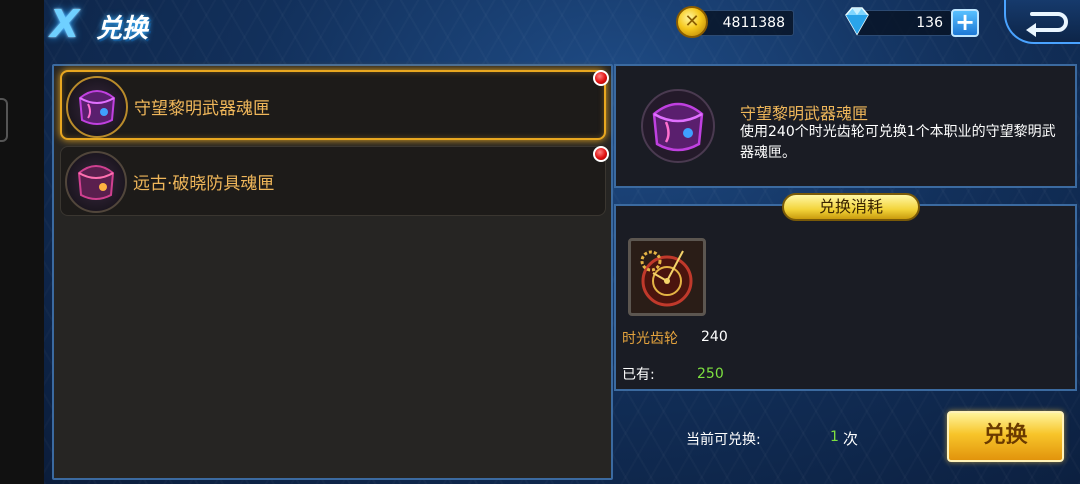 The width and height of the screenshot is (1080, 484). What do you see at coordinates (1005, 436) in the screenshot?
I see `exchange-button: 兑换` at bounding box center [1005, 436].